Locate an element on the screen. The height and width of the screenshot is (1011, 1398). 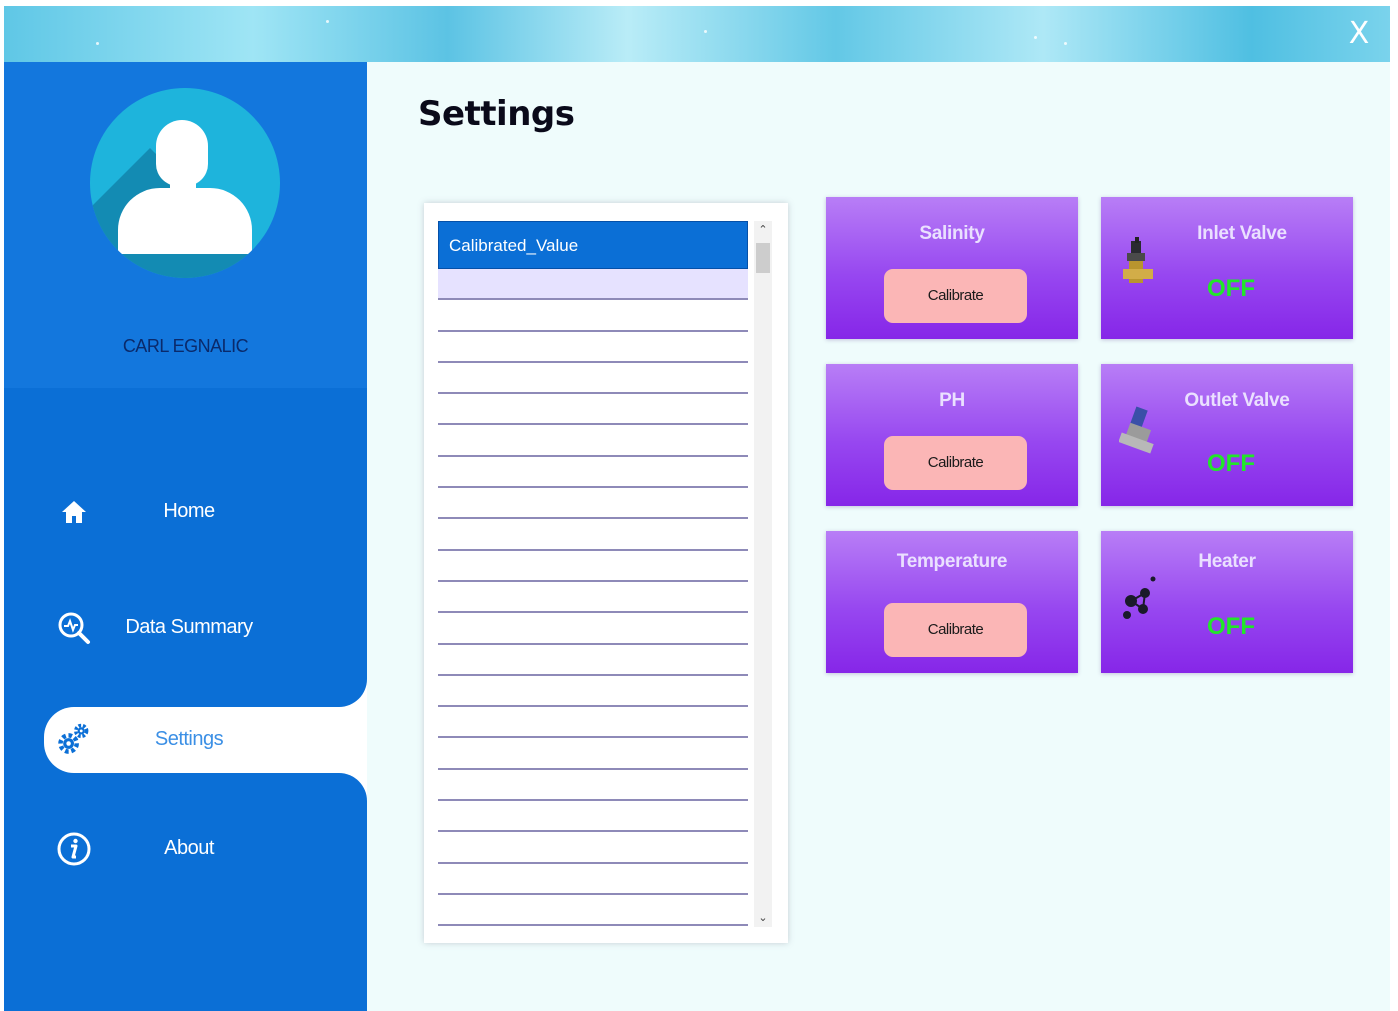
user-name: CARL EGNALIC is located at coordinates (185, 346).